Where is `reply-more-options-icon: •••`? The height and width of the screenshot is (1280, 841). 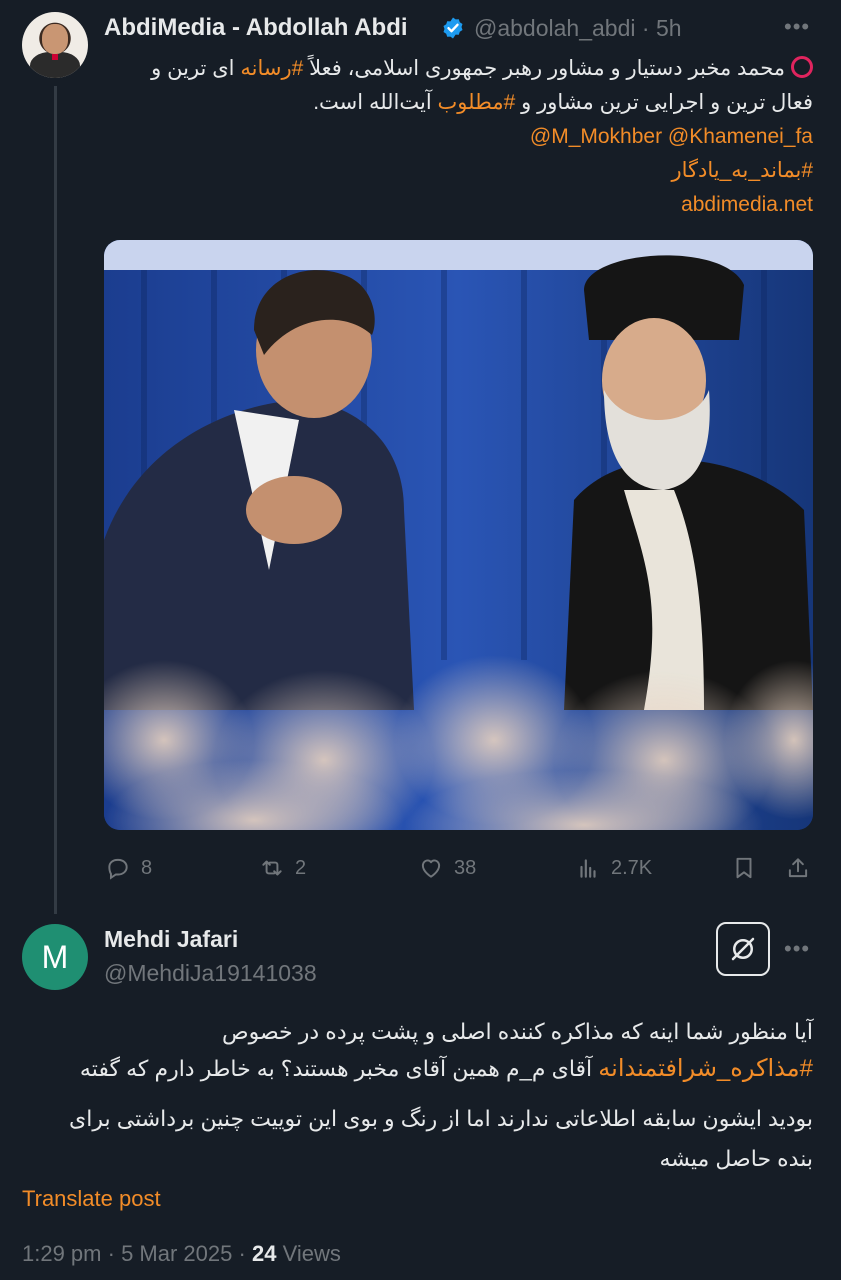 reply-more-options-icon: ••• is located at coordinates (797, 949).